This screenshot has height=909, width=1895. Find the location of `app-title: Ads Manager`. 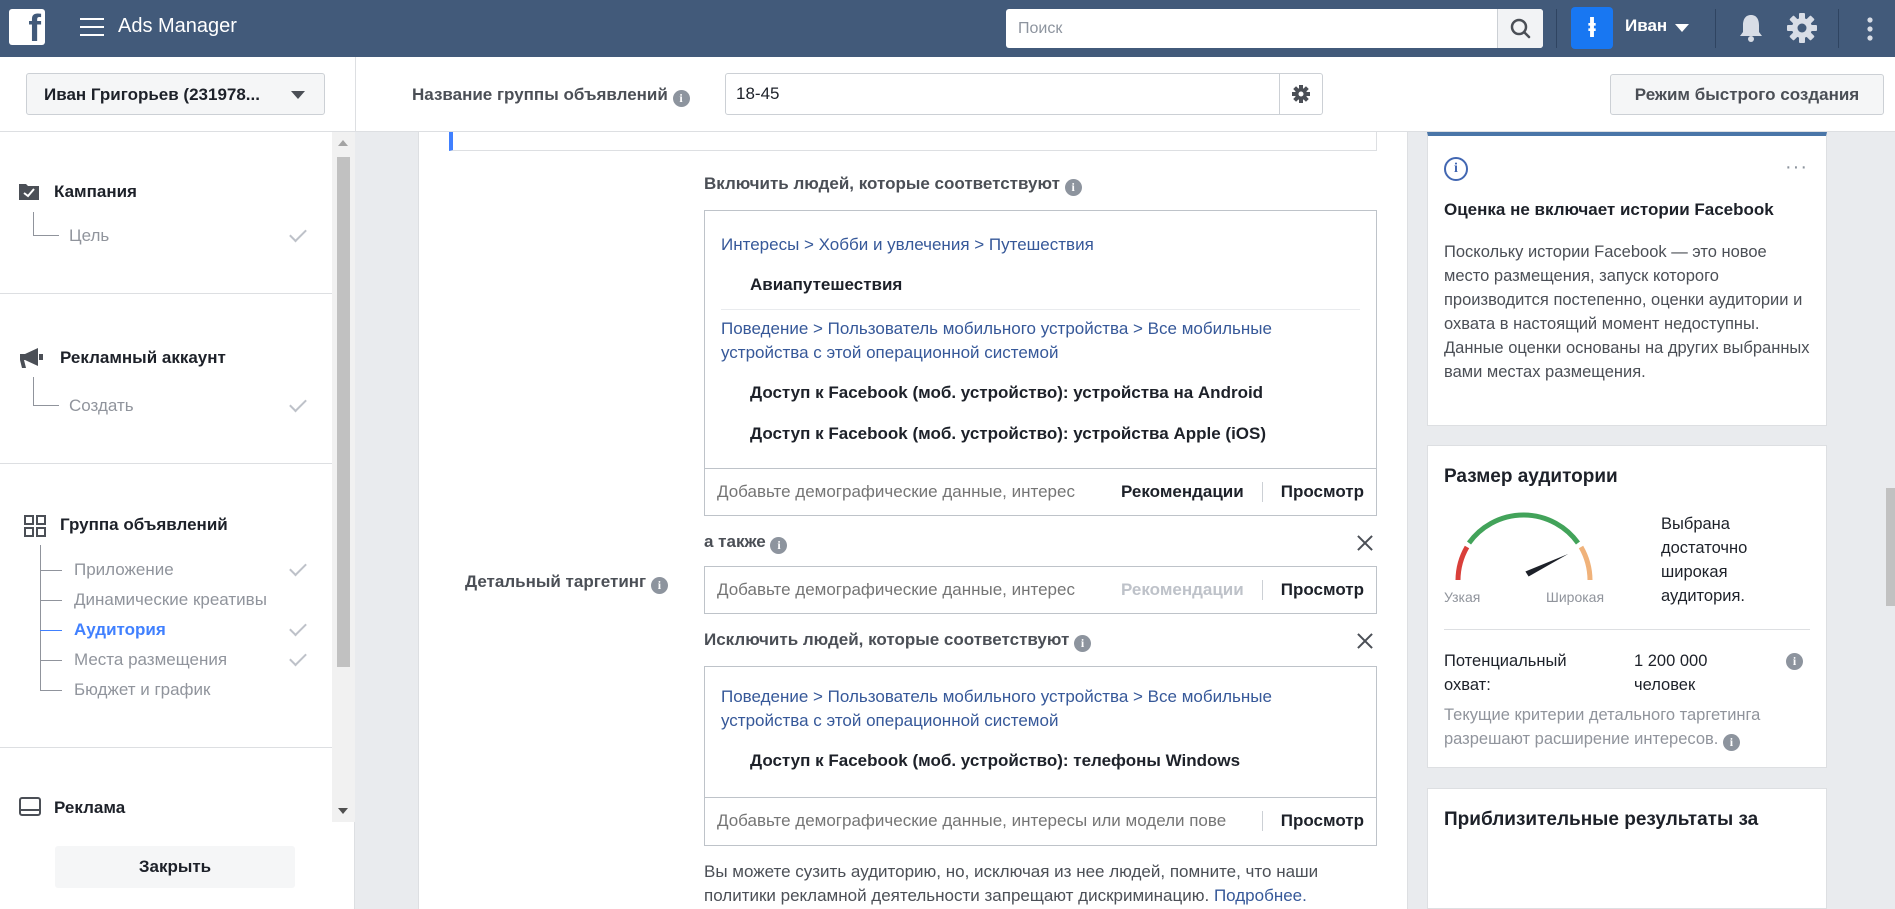

app-title: Ads Manager is located at coordinates (177, 26).